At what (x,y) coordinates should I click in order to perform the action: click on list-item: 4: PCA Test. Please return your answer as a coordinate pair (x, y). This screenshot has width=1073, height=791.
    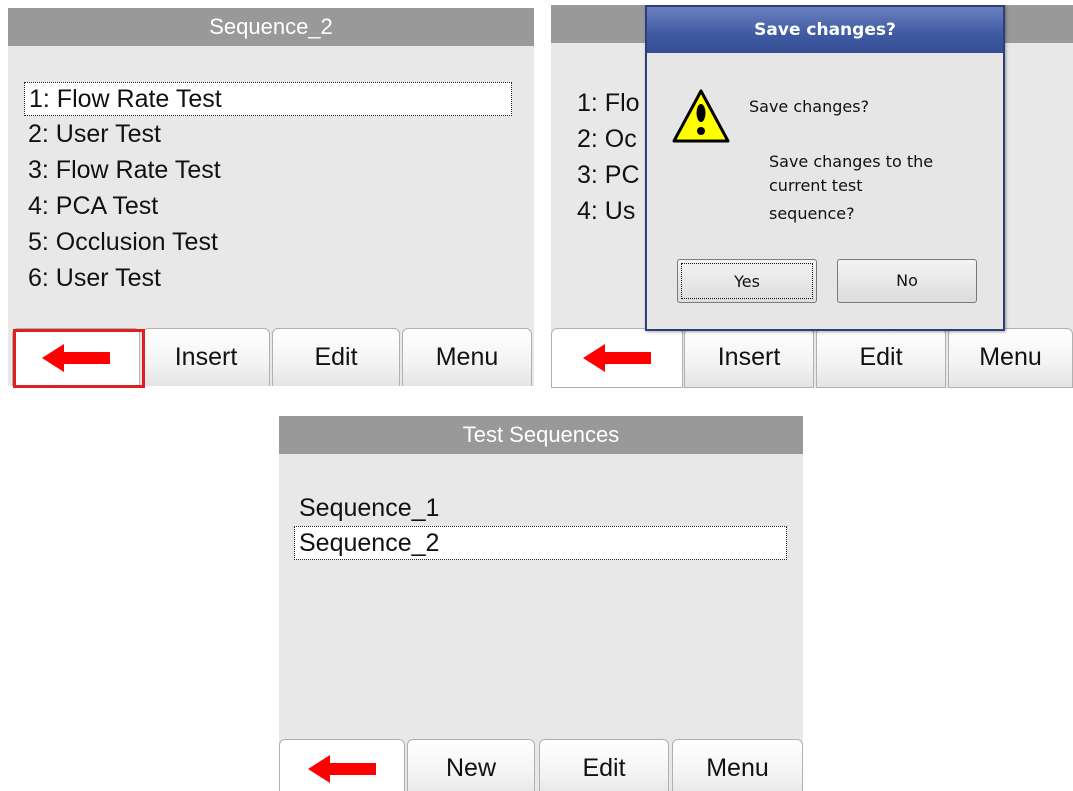
    Looking at the image, I should click on (93, 206).